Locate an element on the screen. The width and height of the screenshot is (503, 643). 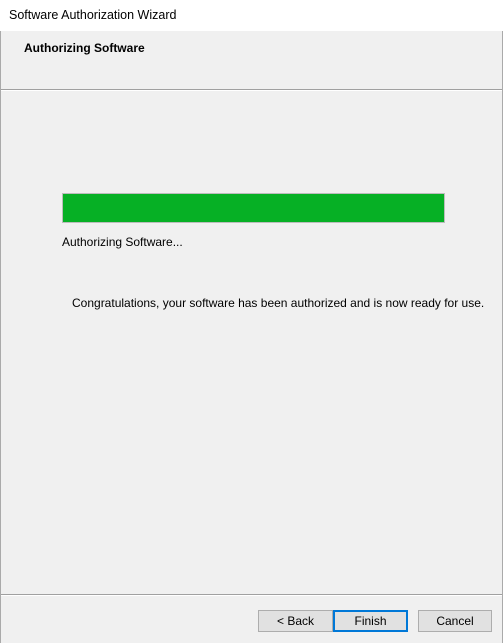
wizard-header: Authorizing Software is located at coordinates (251, 60).